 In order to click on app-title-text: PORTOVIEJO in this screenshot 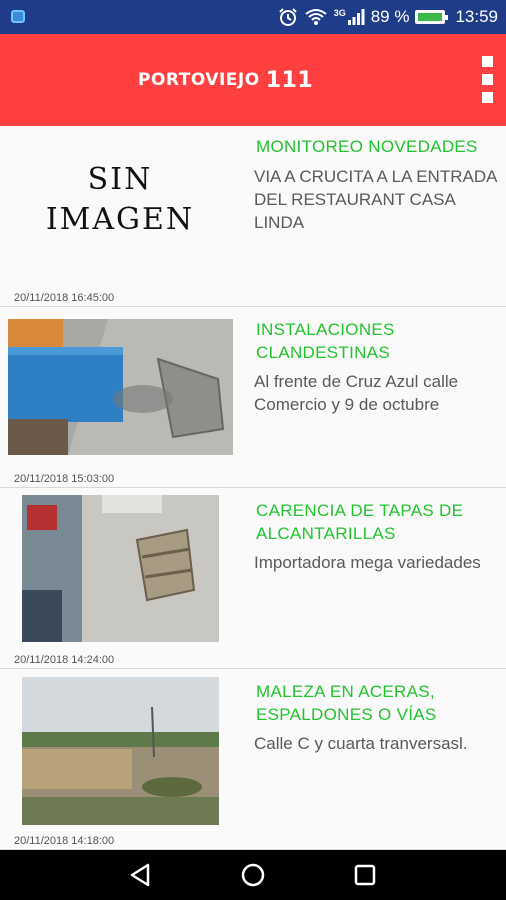, I will do `click(199, 80)`.